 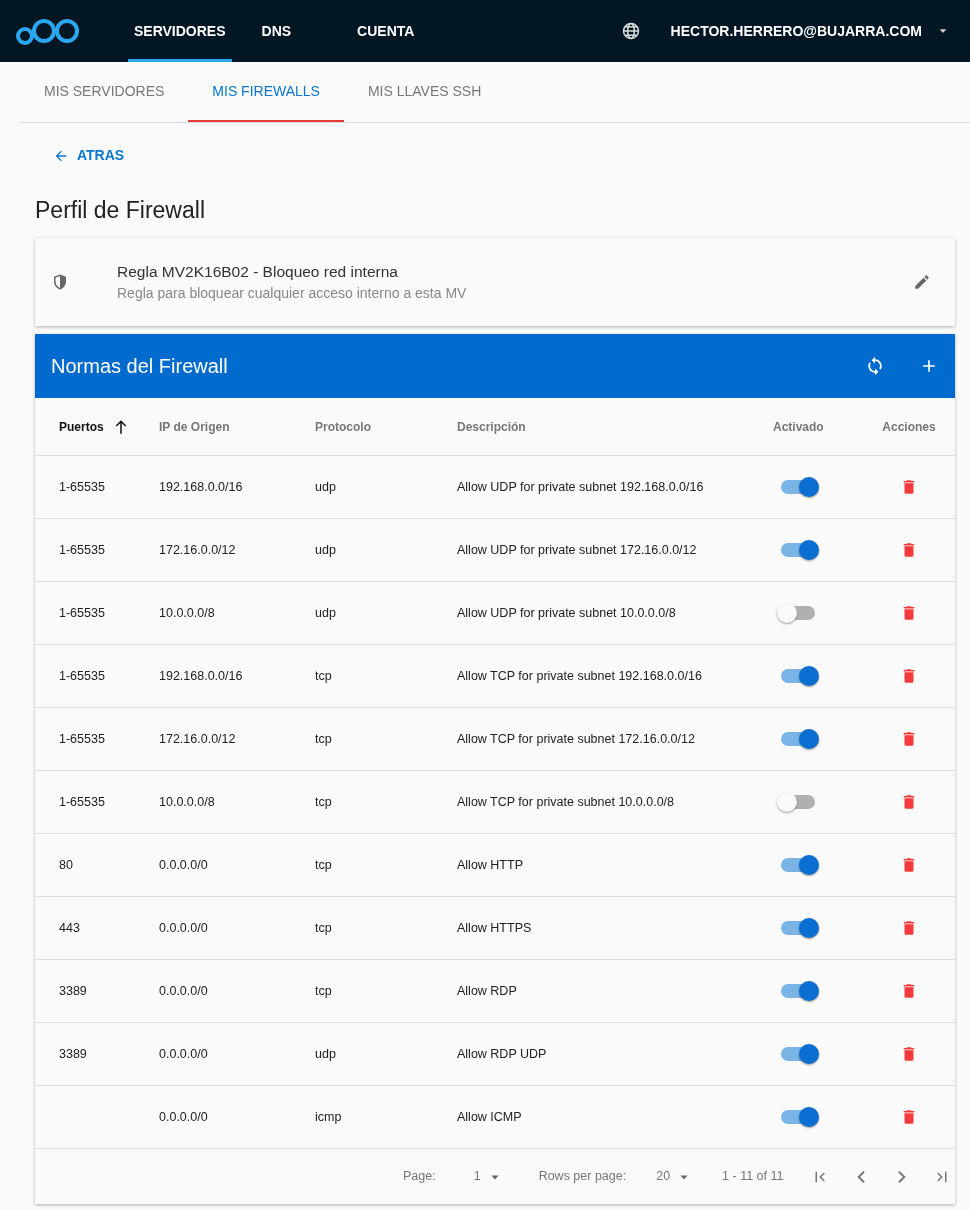 What do you see at coordinates (81, 426) in the screenshot?
I see `column-header: Puertos` at bounding box center [81, 426].